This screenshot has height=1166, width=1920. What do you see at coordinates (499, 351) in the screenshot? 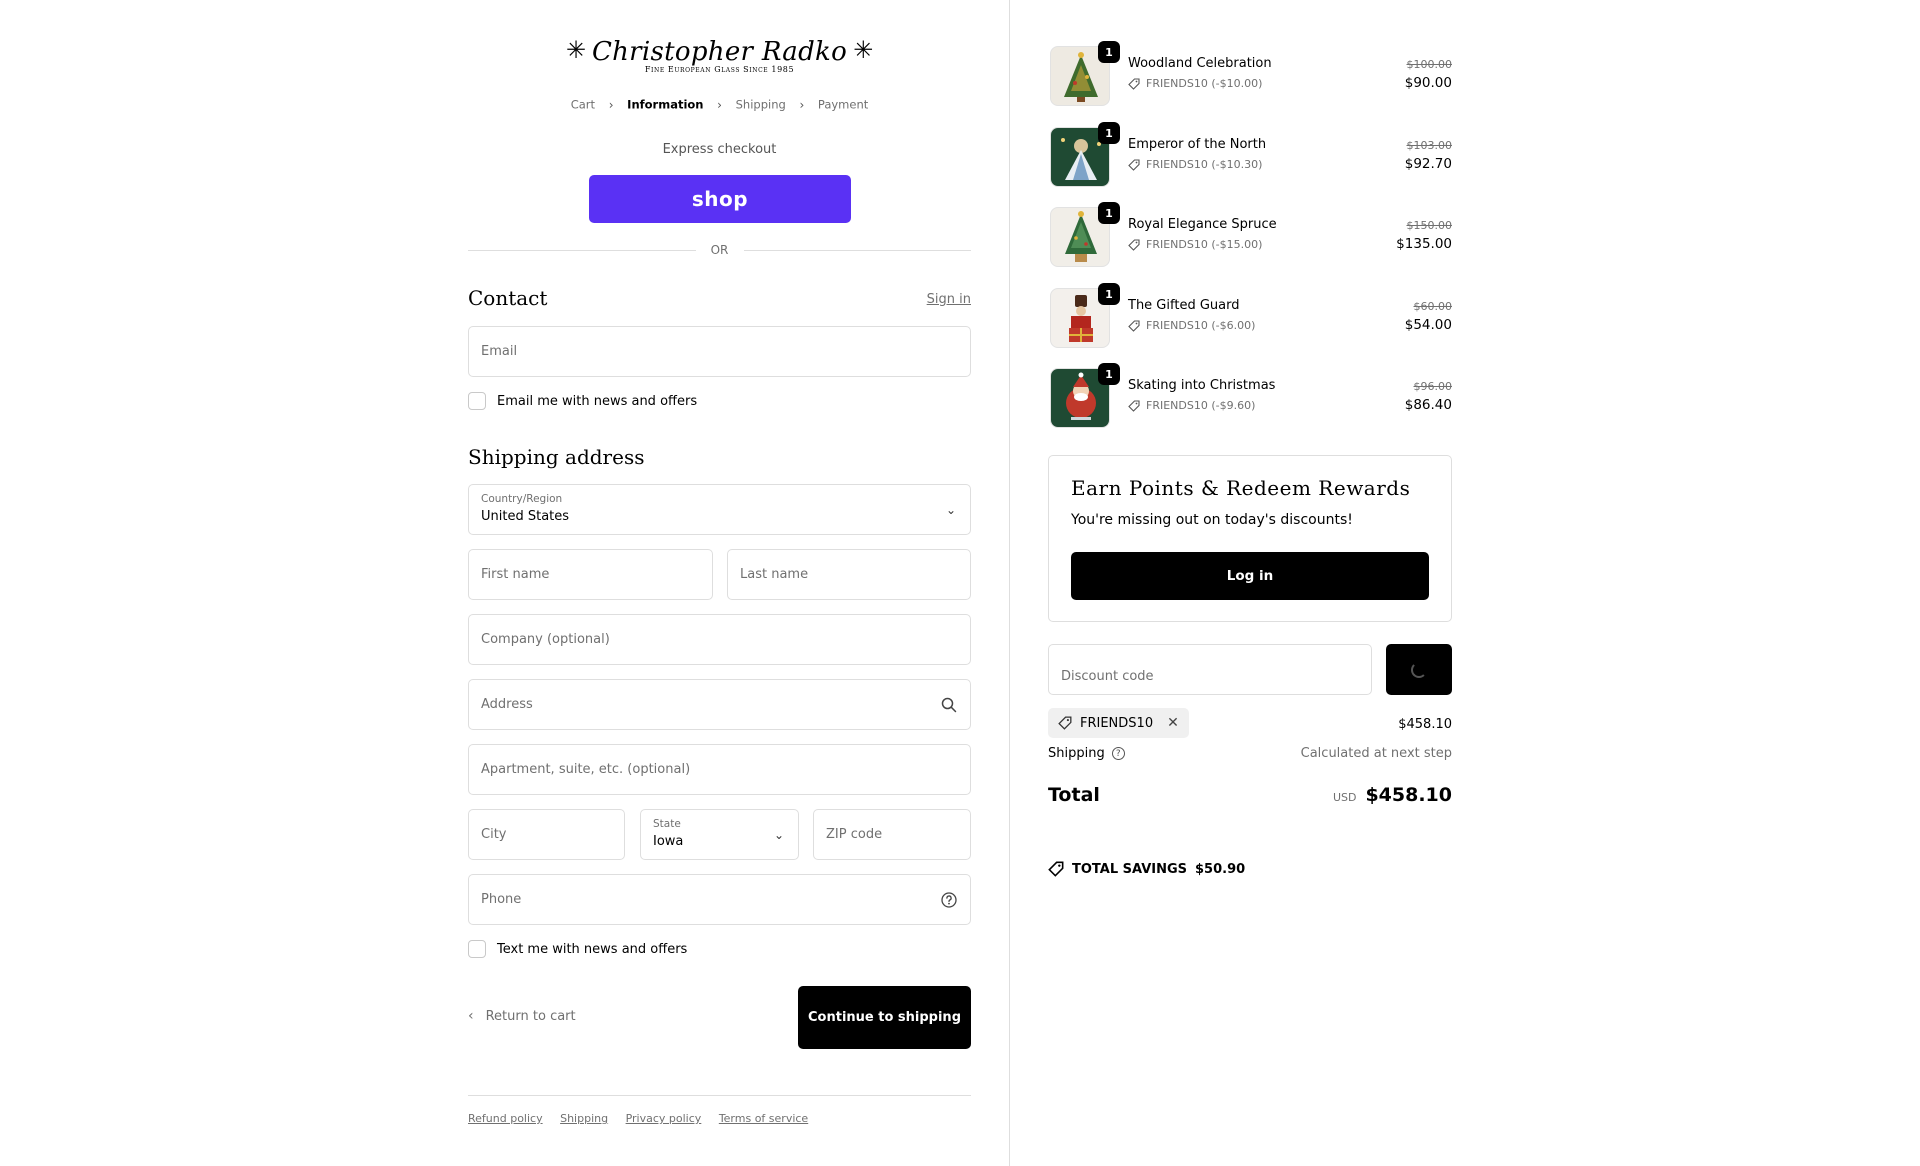
I see `email-placeholder: Email` at bounding box center [499, 351].